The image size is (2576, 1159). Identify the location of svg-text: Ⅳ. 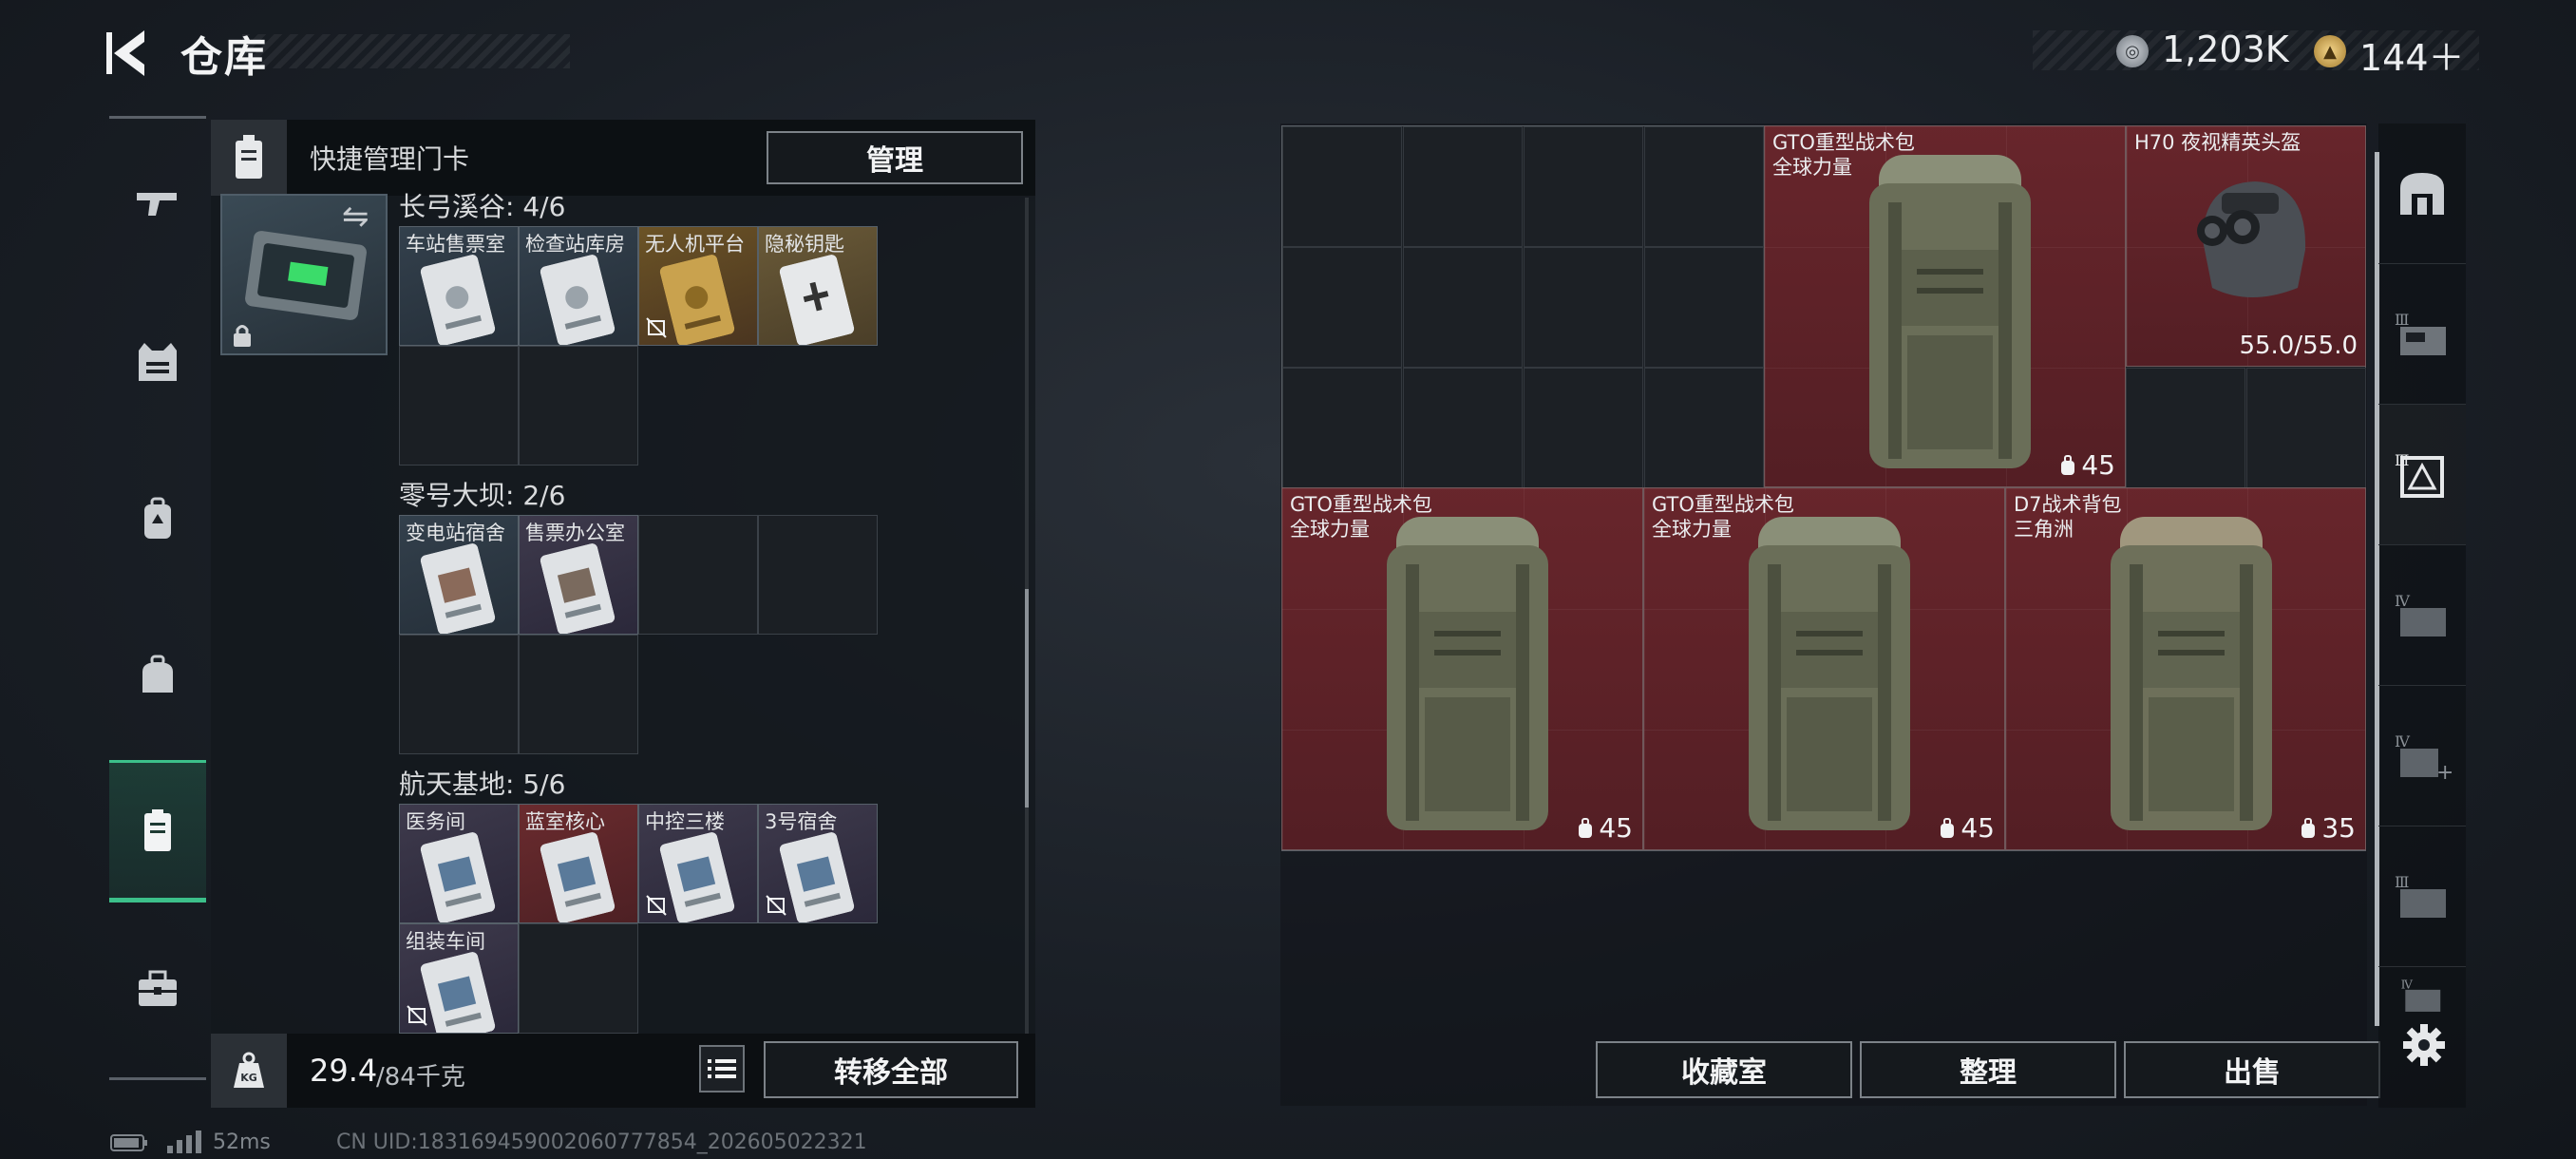
(2407, 984).